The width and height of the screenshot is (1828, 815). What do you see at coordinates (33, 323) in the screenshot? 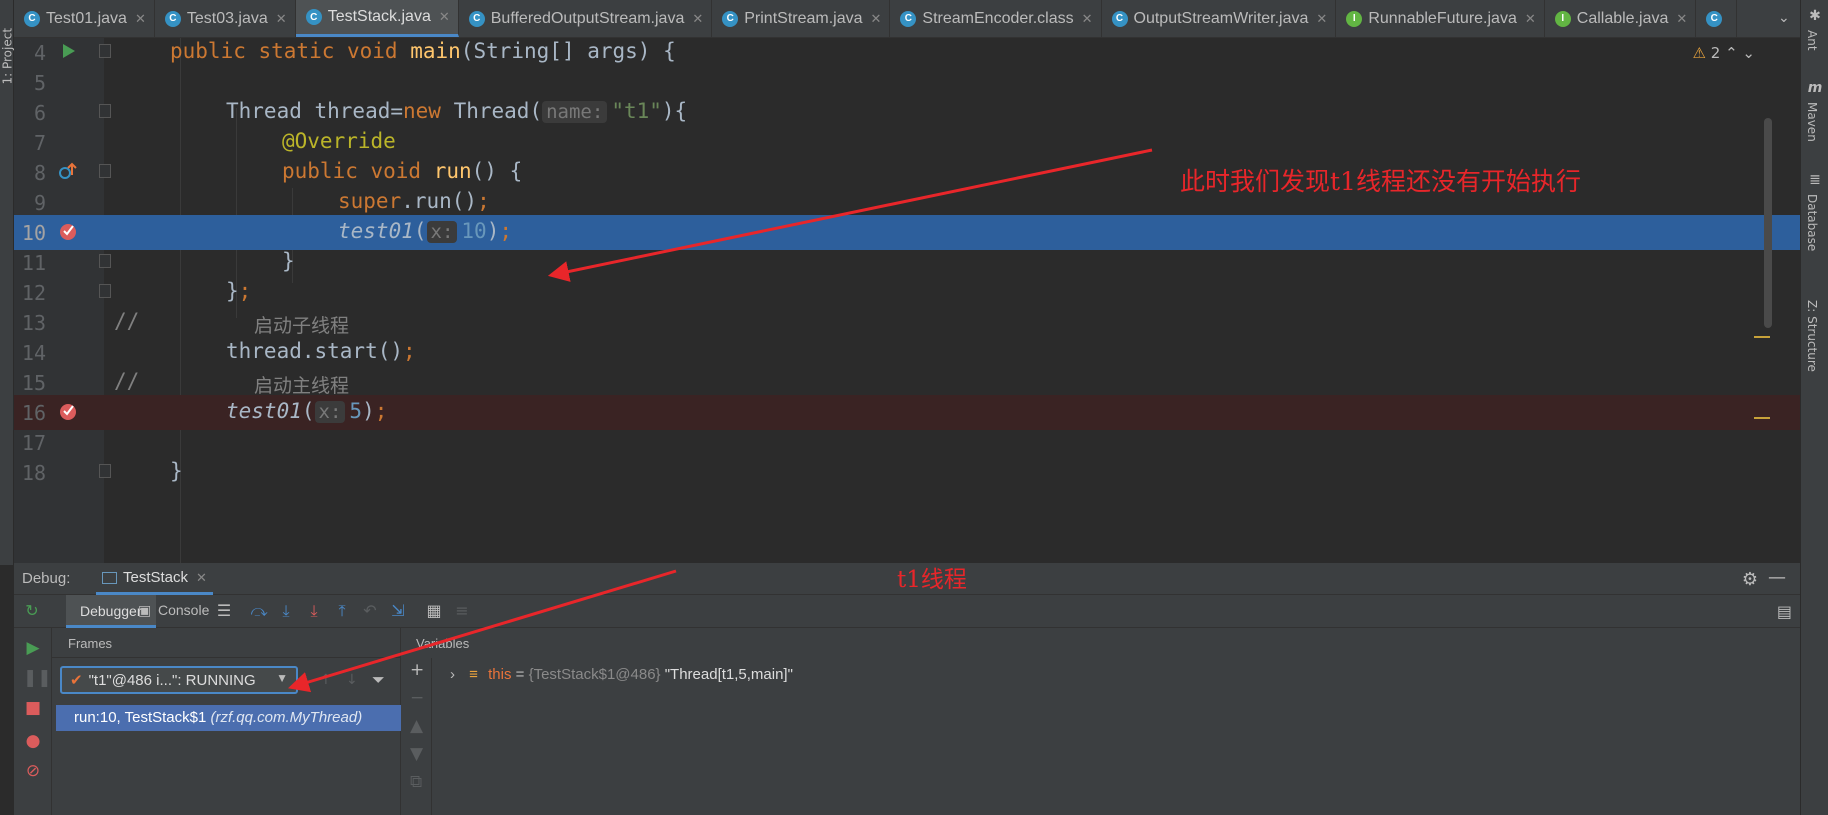
I see `line-number: 13` at bounding box center [33, 323].